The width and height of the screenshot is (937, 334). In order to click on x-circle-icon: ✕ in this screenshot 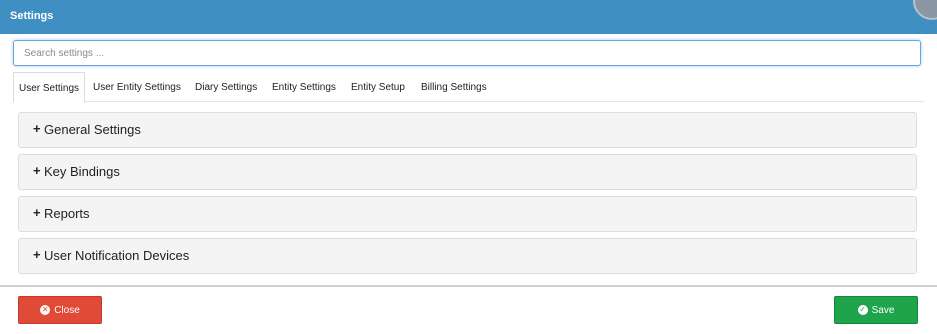, I will do `click(45, 310)`.